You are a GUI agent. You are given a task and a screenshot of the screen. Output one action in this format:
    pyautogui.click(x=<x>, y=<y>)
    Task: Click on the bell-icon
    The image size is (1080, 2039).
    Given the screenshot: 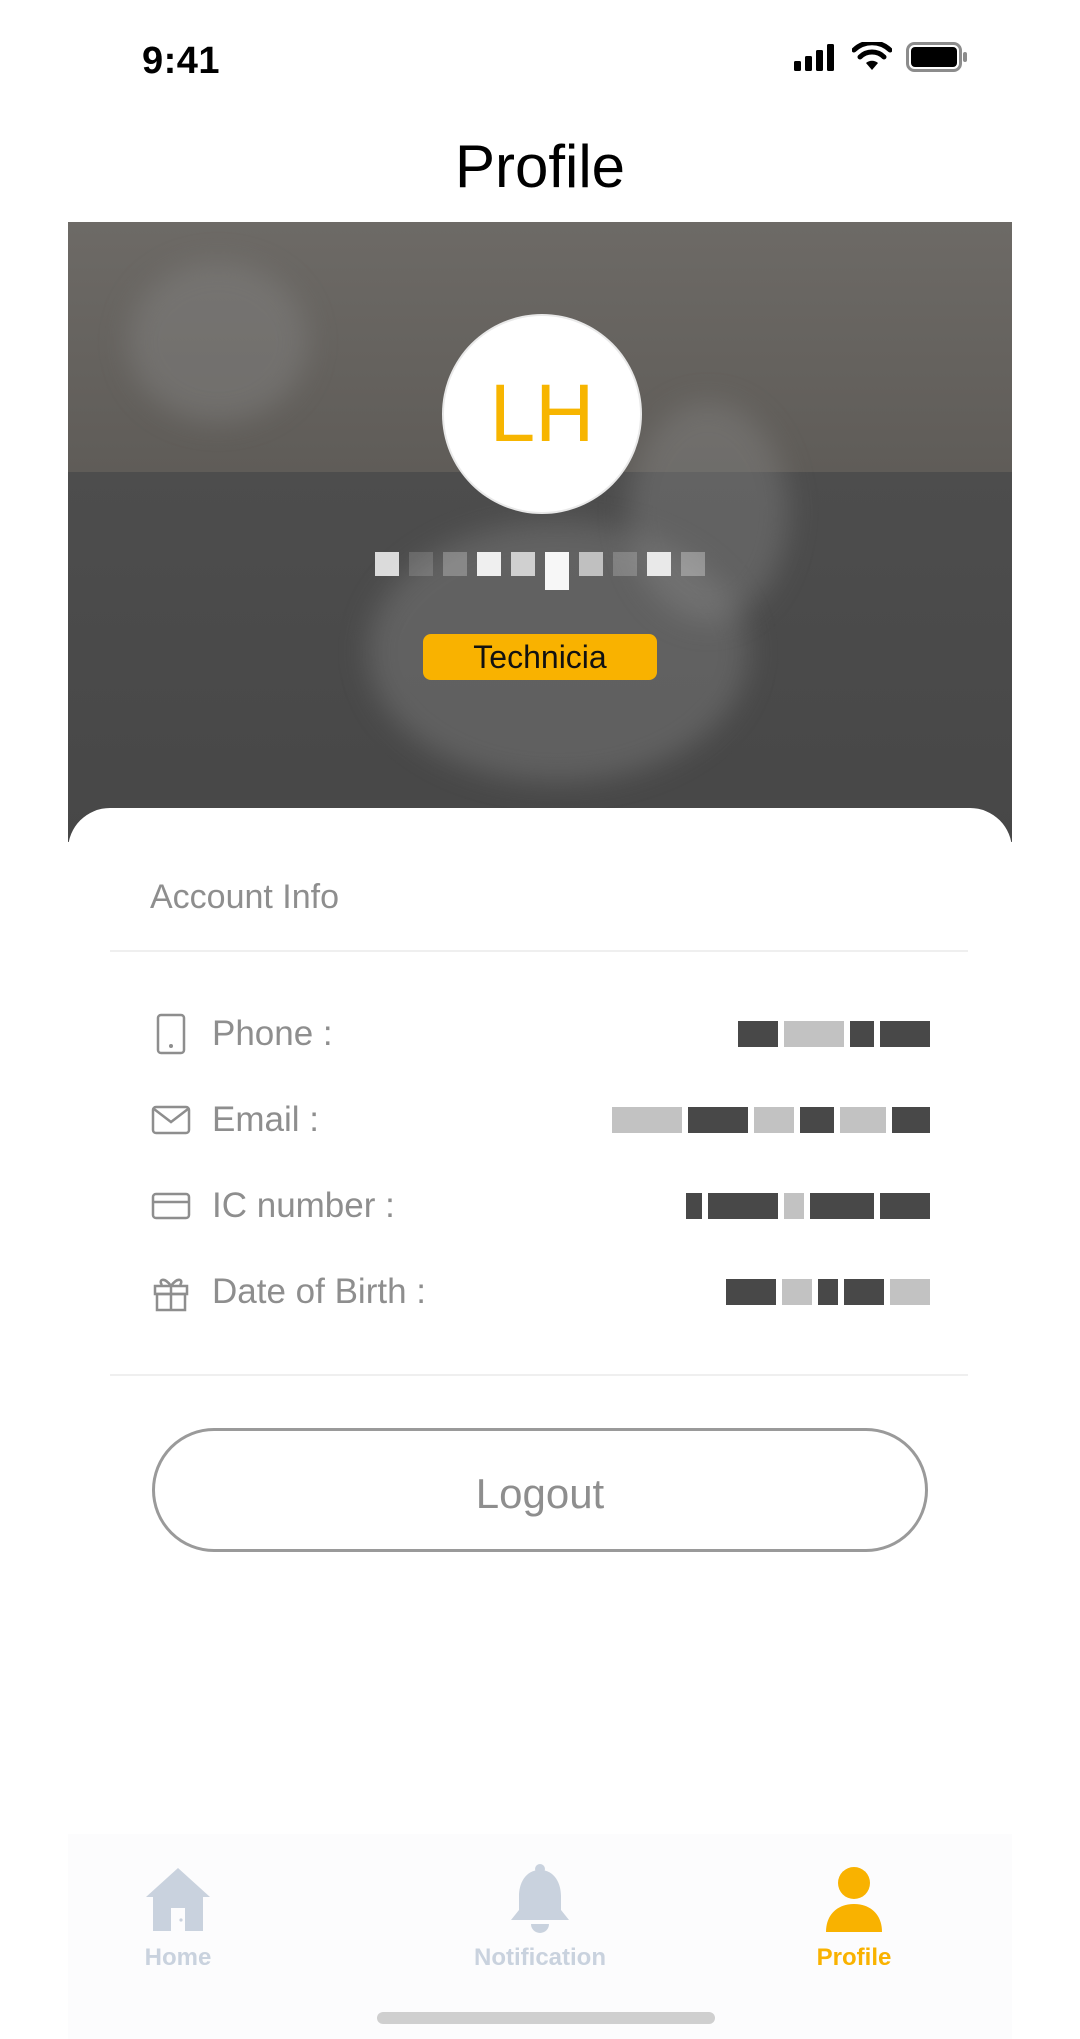 What is the action you would take?
    pyautogui.click(x=540, y=1898)
    